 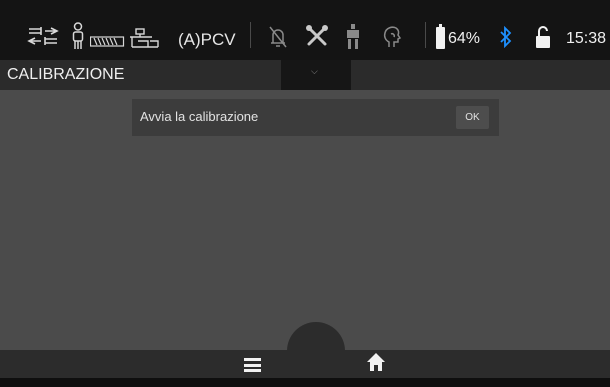 I want to click on humidifier-hose-icon, so click(x=107, y=41).